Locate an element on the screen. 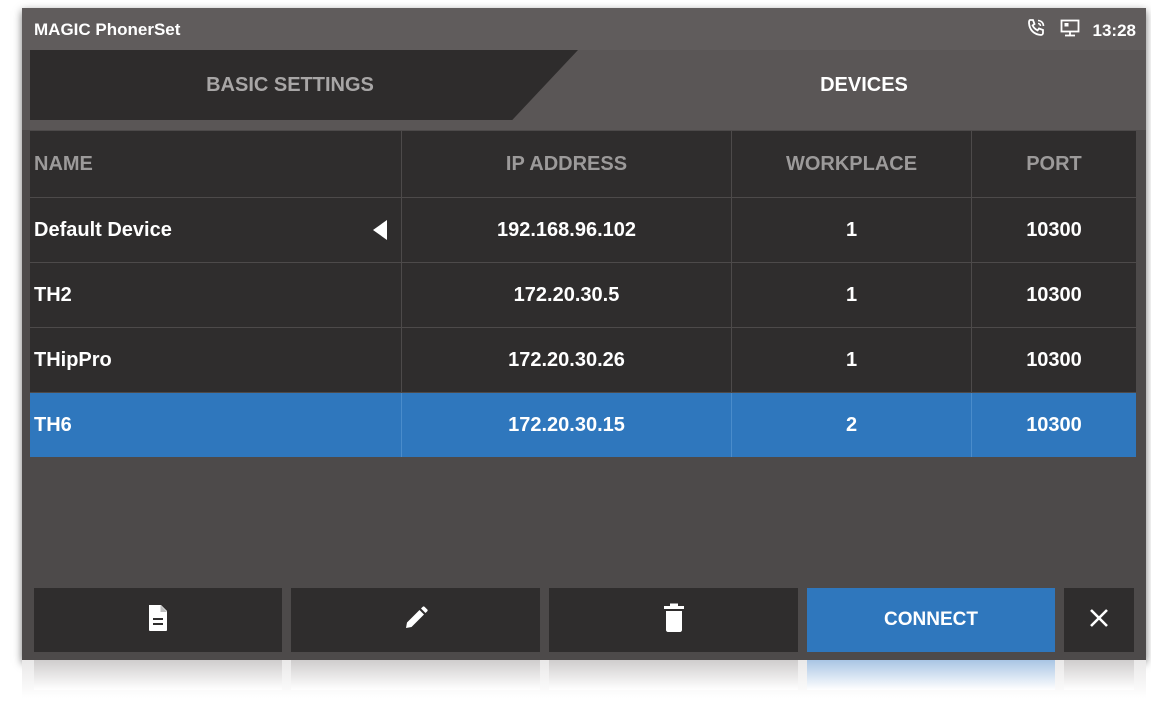  tab-basic-settings: BASIC SETTINGS is located at coordinates (304, 85).